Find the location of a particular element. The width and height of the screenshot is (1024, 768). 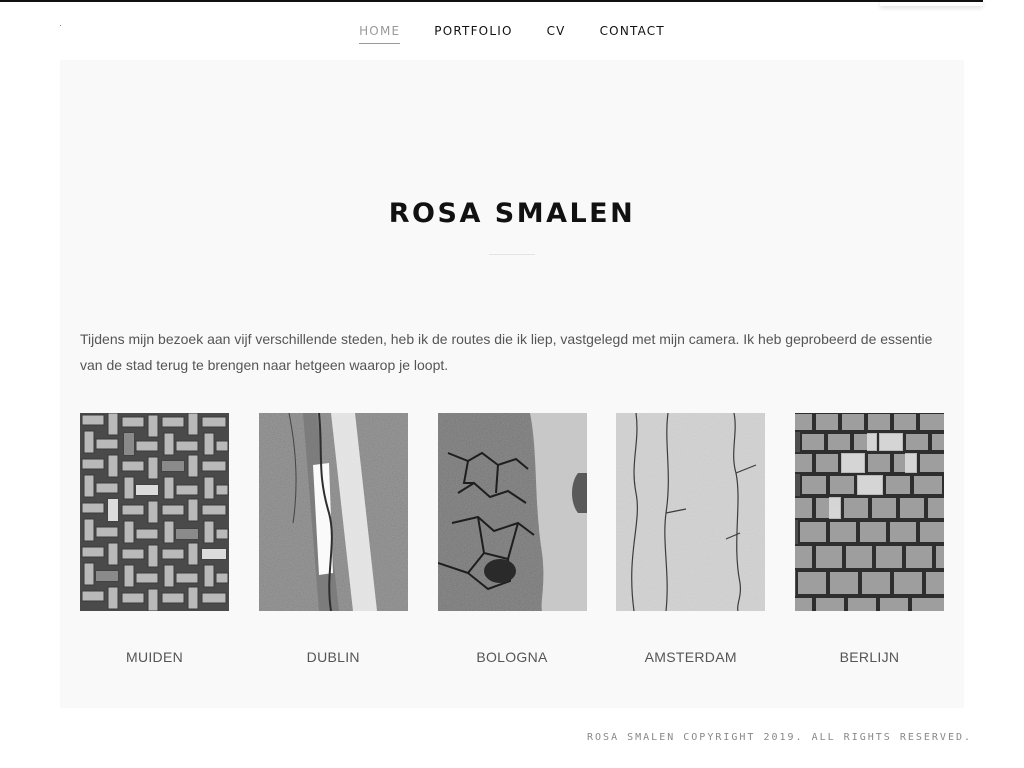

city-label: BERLIJN is located at coordinates (869, 657).